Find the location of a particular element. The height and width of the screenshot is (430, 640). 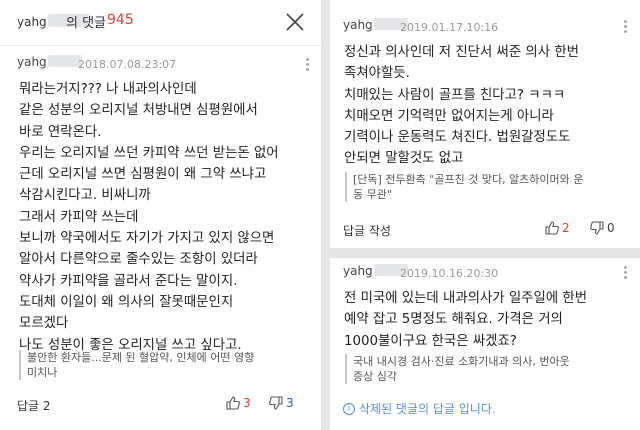

comment-line: 예약 잡고 5명정도 해줘요. 가격은 거의 is located at coordinates (453, 320).